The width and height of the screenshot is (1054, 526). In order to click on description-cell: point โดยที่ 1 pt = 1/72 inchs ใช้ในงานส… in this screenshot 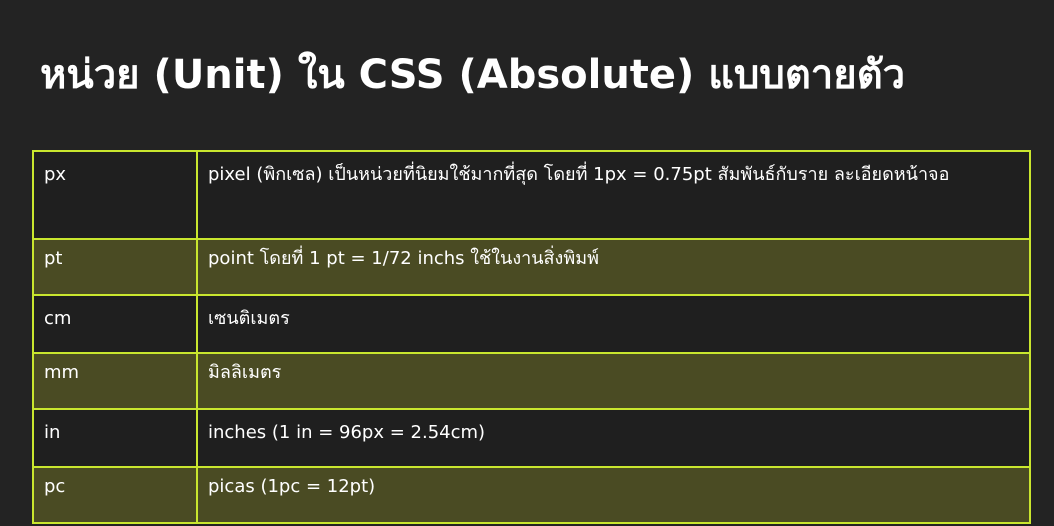, I will do `click(613, 267)`.